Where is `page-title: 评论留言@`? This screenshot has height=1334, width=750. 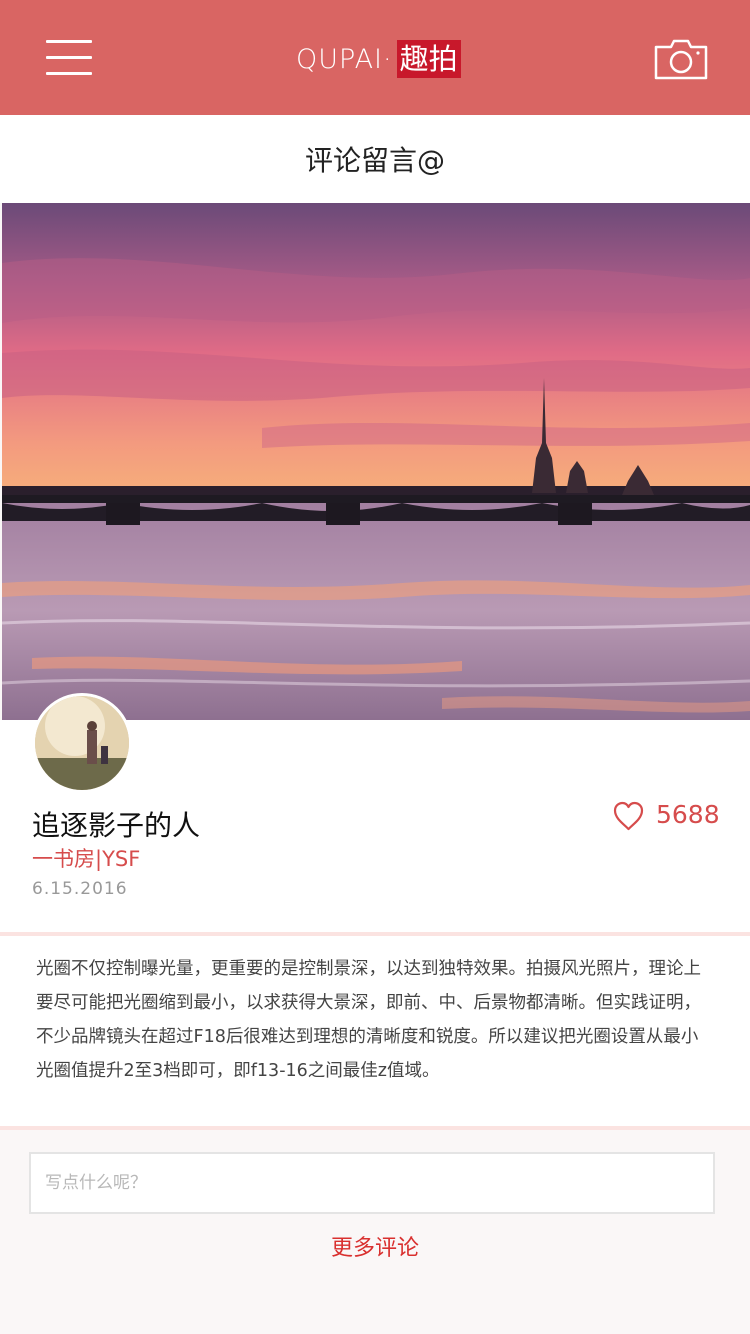 page-title: 评论留言@ is located at coordinates (374, 160).